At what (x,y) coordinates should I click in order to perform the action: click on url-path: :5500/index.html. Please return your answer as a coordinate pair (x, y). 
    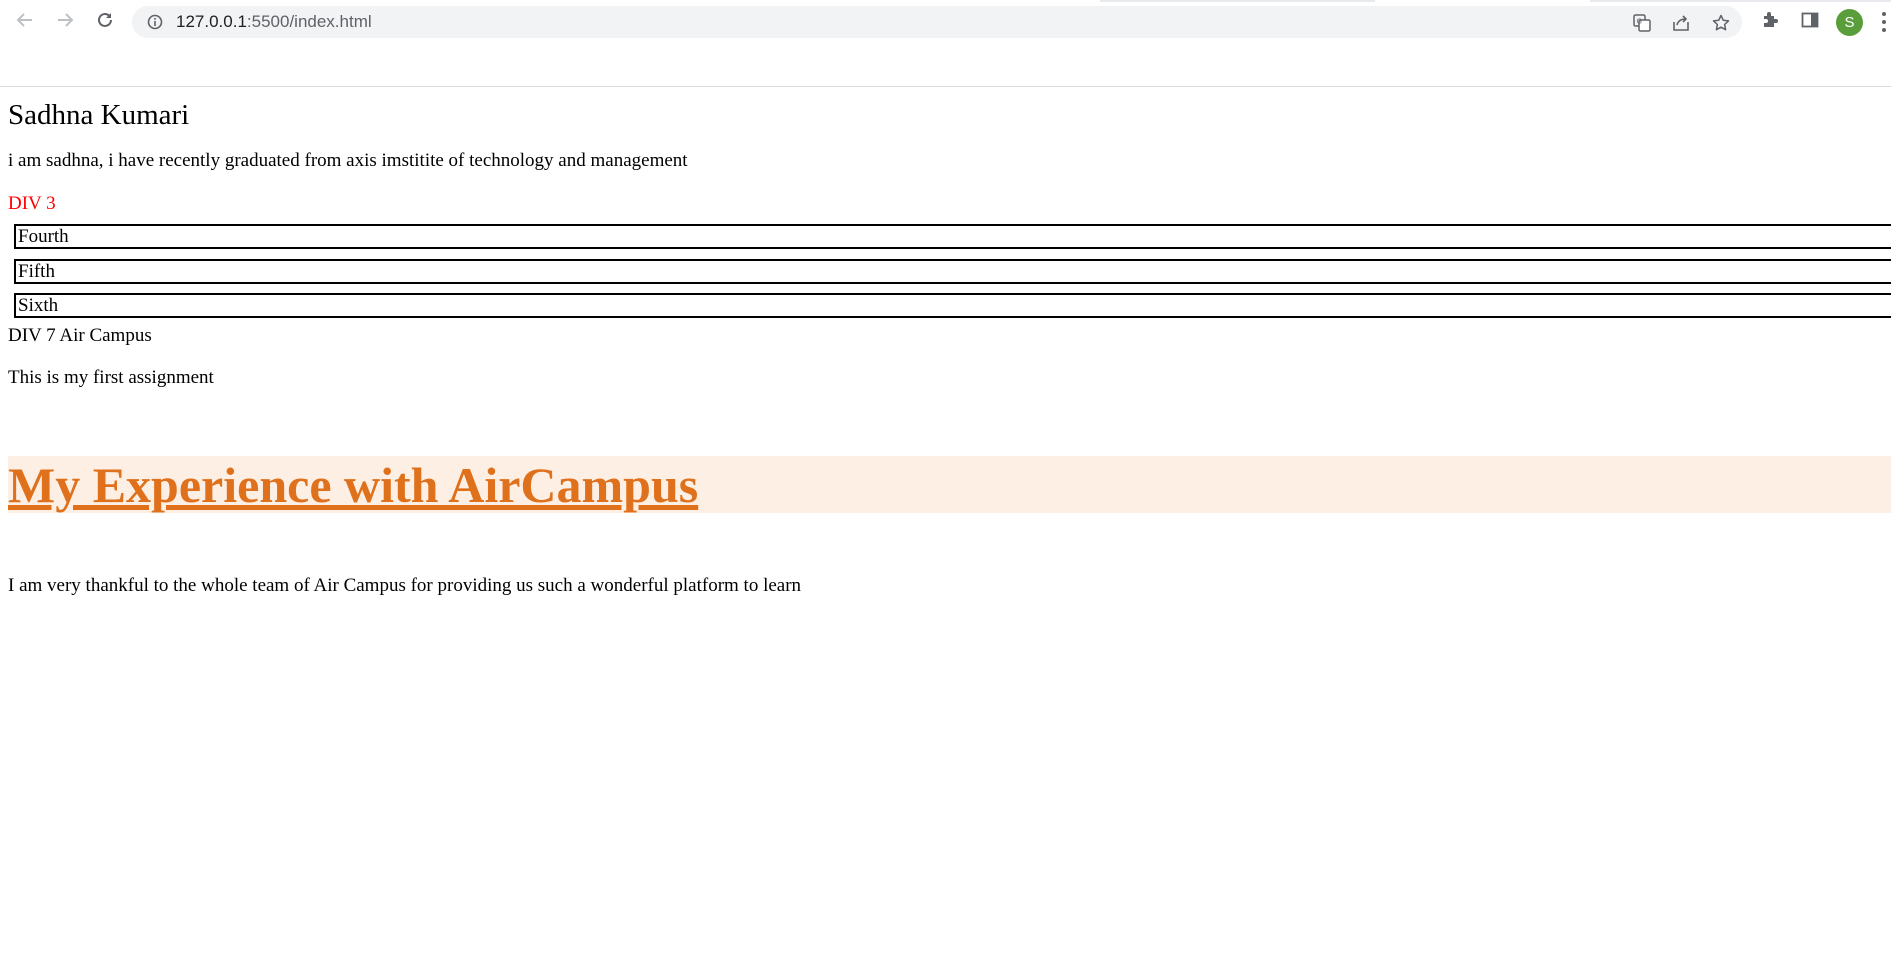
    Looking at the image, I should click on (309, 21).